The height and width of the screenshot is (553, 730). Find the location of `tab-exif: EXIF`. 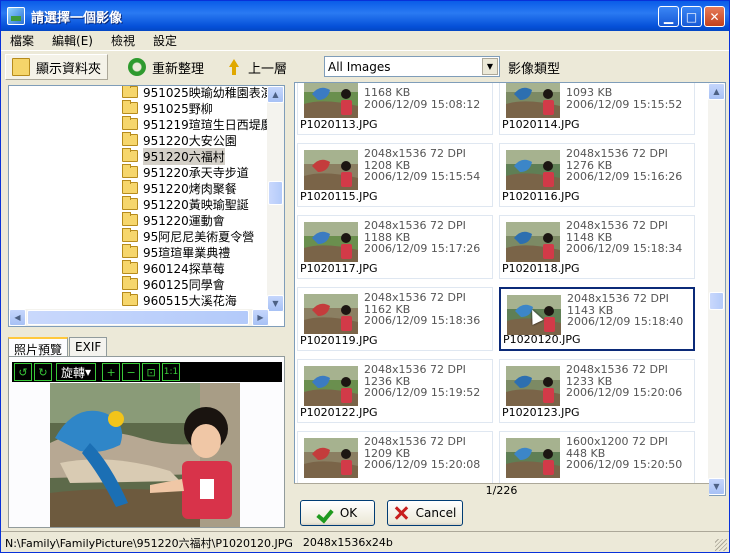

tab-exif: EXIF is located at coordinates (88, 347).